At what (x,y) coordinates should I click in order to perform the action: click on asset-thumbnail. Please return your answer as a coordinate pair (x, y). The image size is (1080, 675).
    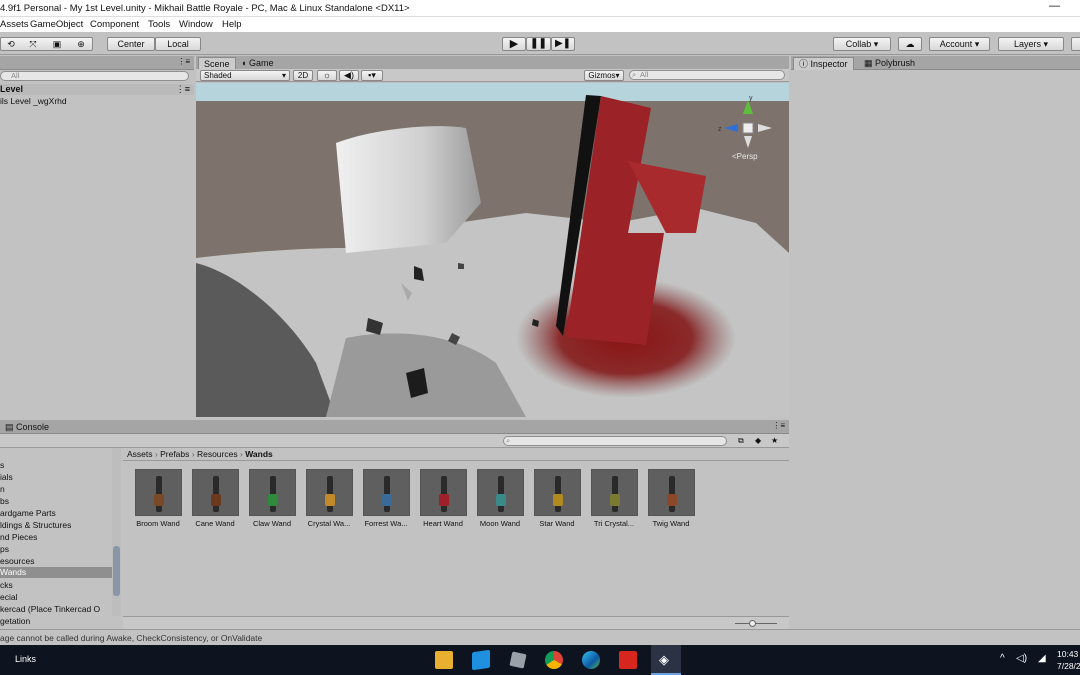
    Looking at the image, I should click on (158, 492).